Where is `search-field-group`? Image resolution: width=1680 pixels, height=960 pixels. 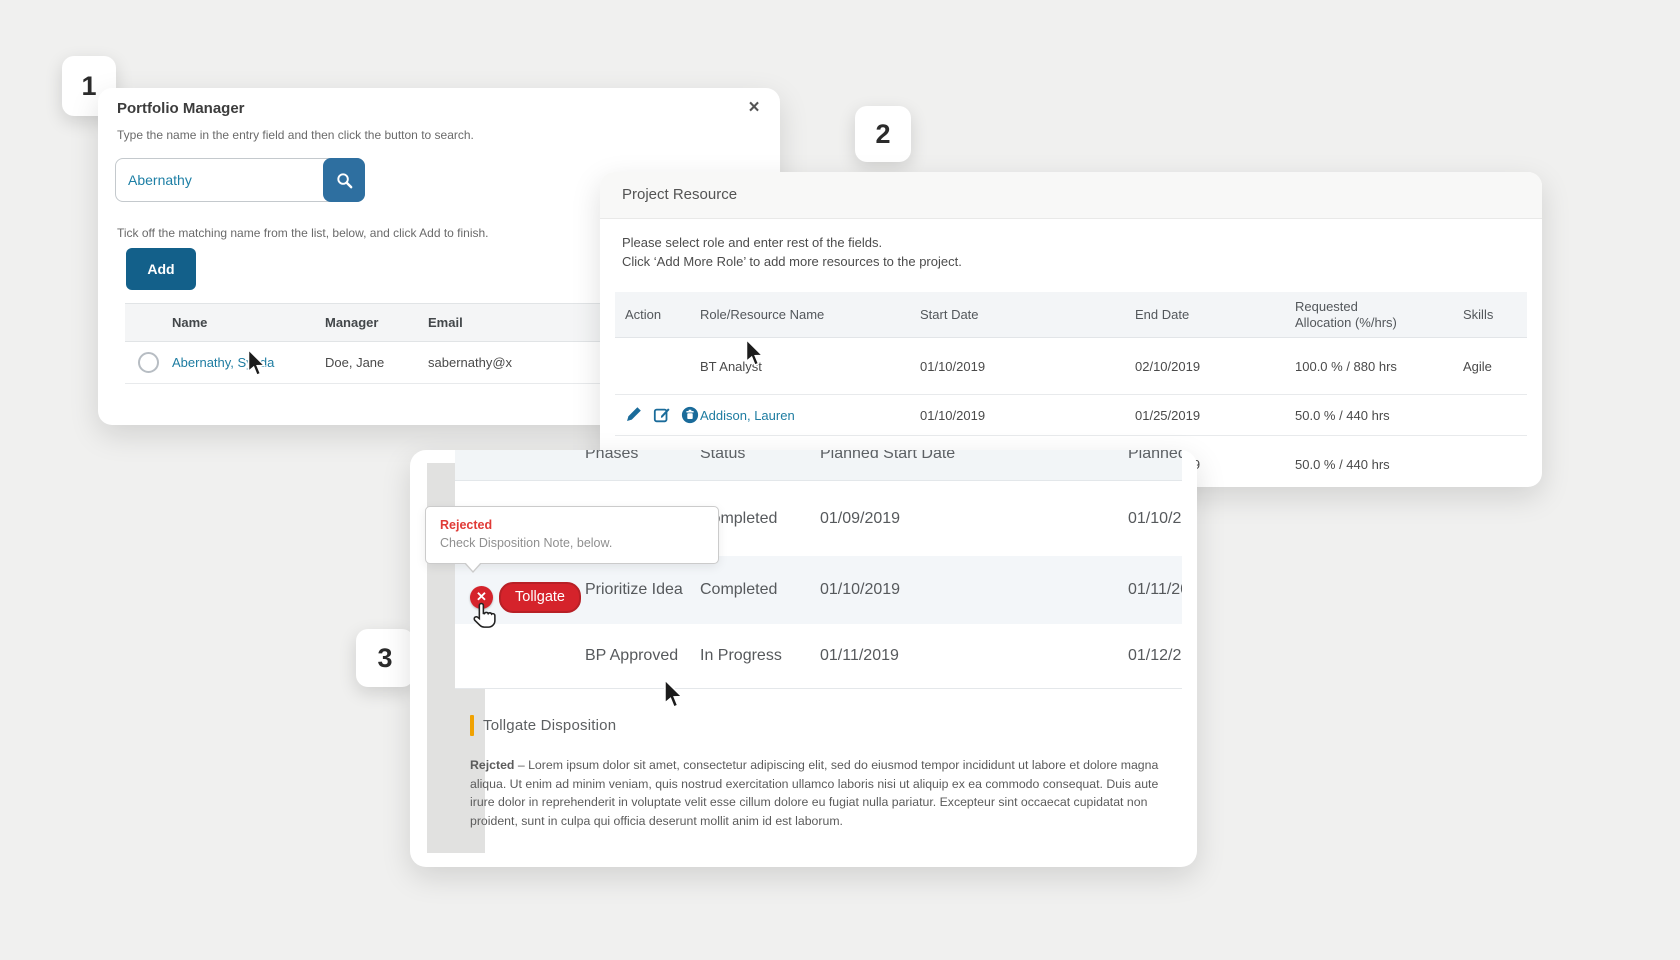
search-field-group is located at coordinates (240, 180).